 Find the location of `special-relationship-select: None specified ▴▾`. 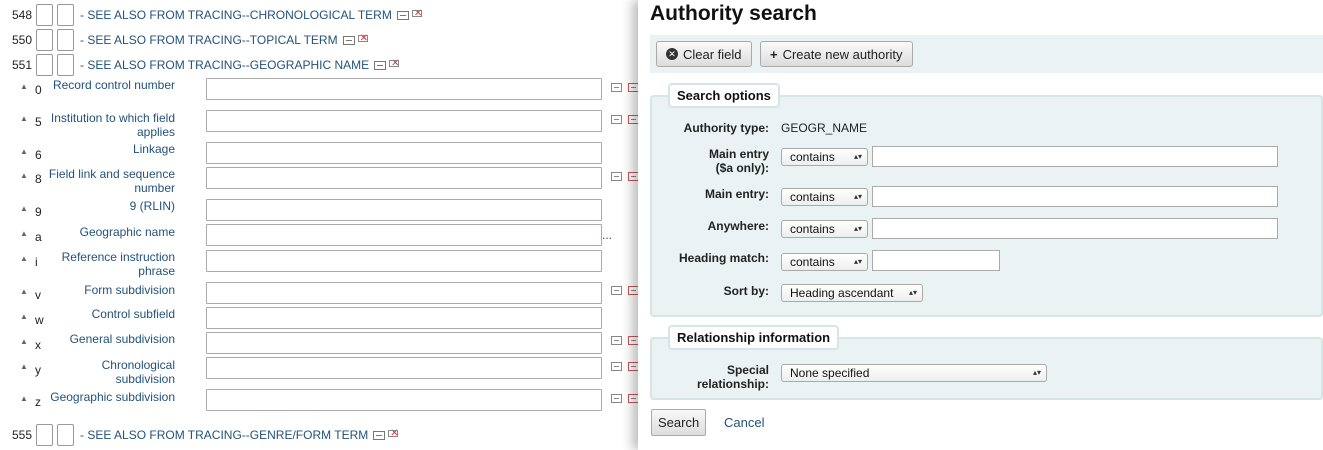

special-relationship-select: None specified ▴▾ is located at coordinates (914, 373).